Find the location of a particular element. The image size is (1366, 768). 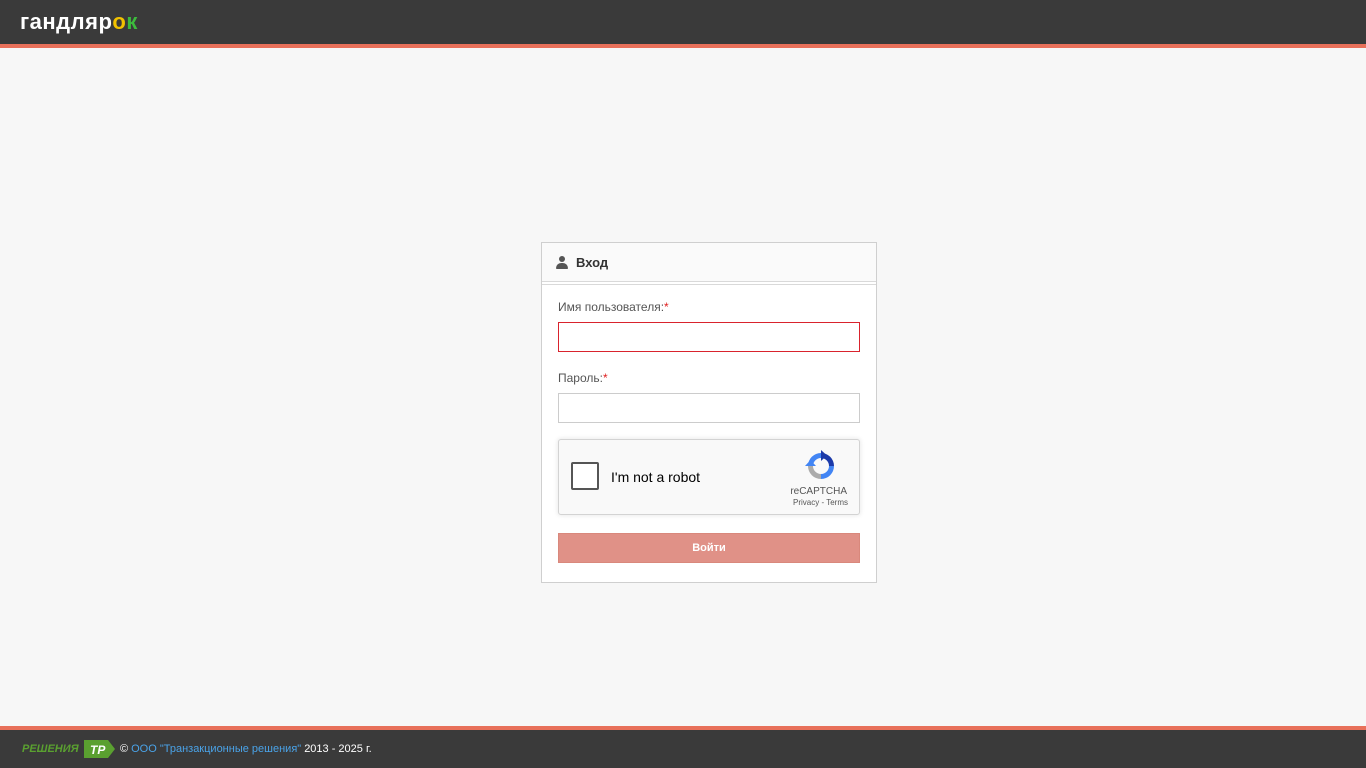

recaptcha-terms-link: Terms is located at coordinates (837, 502).